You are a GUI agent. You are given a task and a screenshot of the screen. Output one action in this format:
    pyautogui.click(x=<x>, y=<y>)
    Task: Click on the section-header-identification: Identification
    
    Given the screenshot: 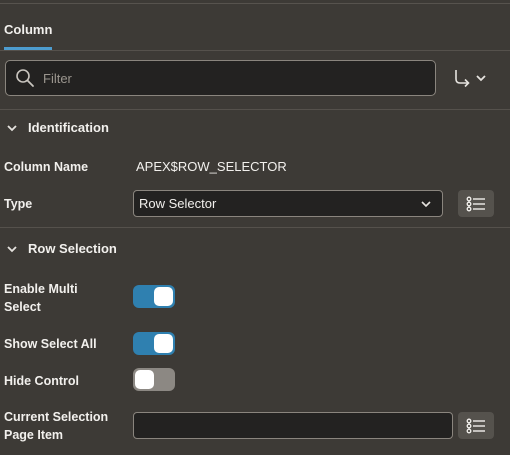 What is the action you would take?
    pyautogui.click(x=57, y=127)
    